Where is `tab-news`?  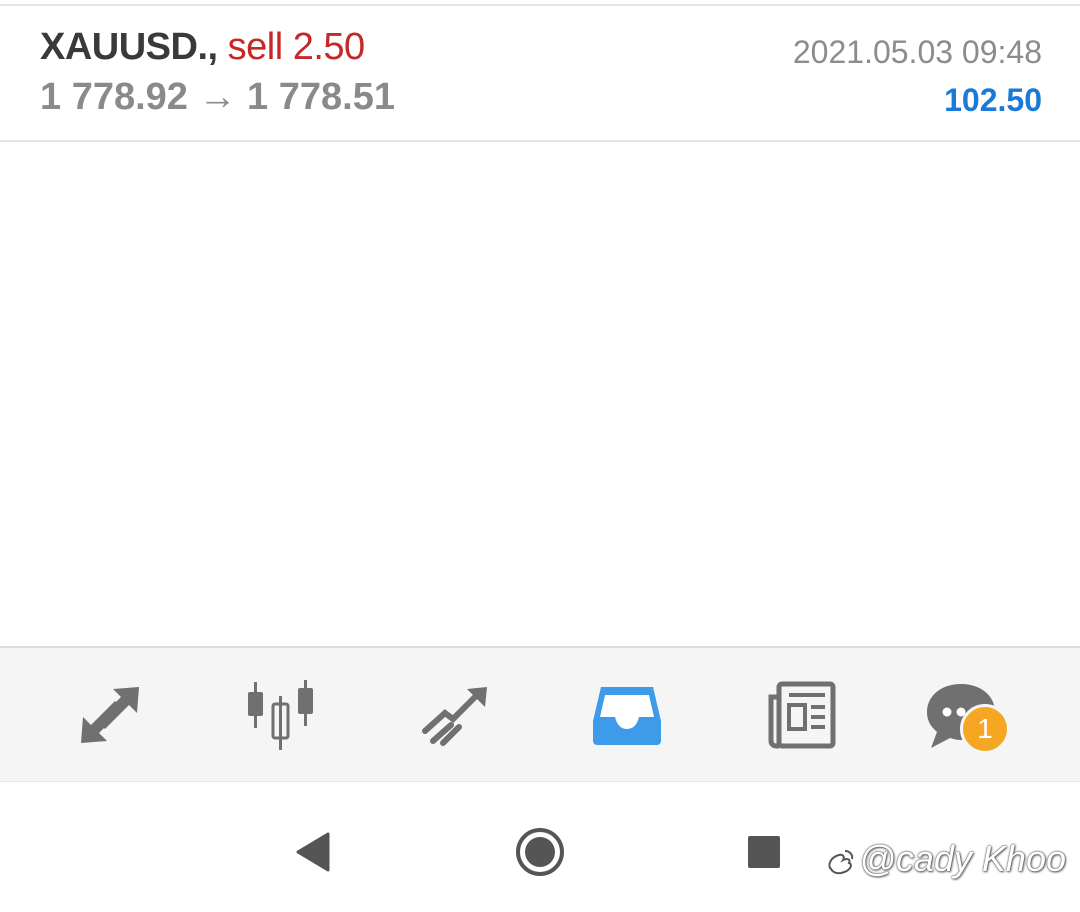 tab-news is located at coordinates (801, 715).